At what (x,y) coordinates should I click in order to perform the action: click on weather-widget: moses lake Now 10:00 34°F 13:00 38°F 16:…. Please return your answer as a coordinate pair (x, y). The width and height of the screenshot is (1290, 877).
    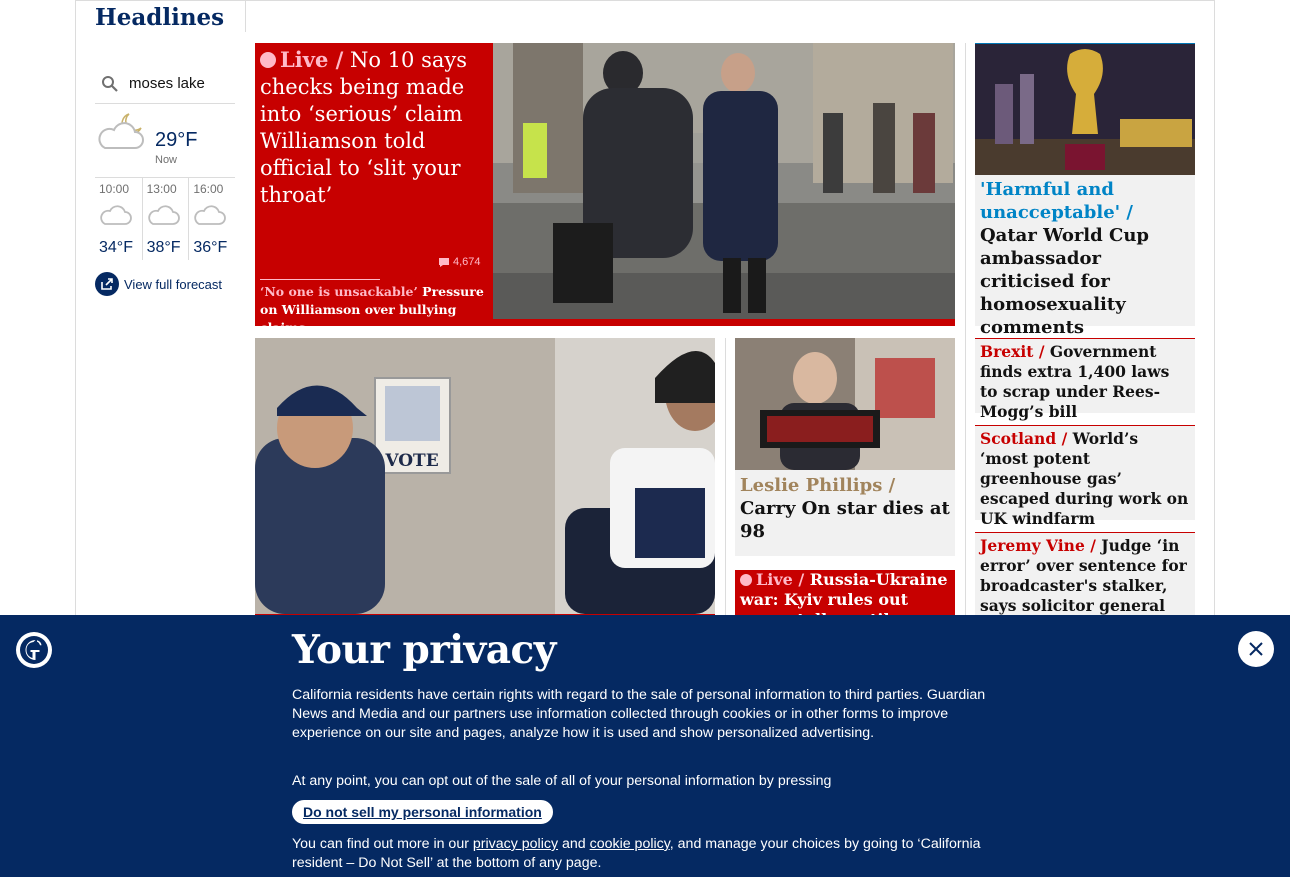
    Looking at the image, I should click on (165, 162).